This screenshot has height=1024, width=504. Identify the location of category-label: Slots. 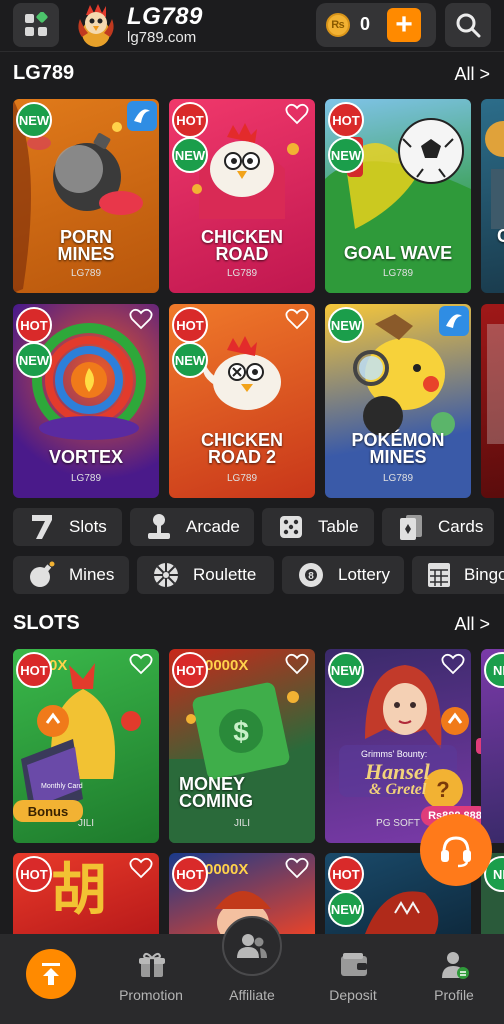
(88, 526).